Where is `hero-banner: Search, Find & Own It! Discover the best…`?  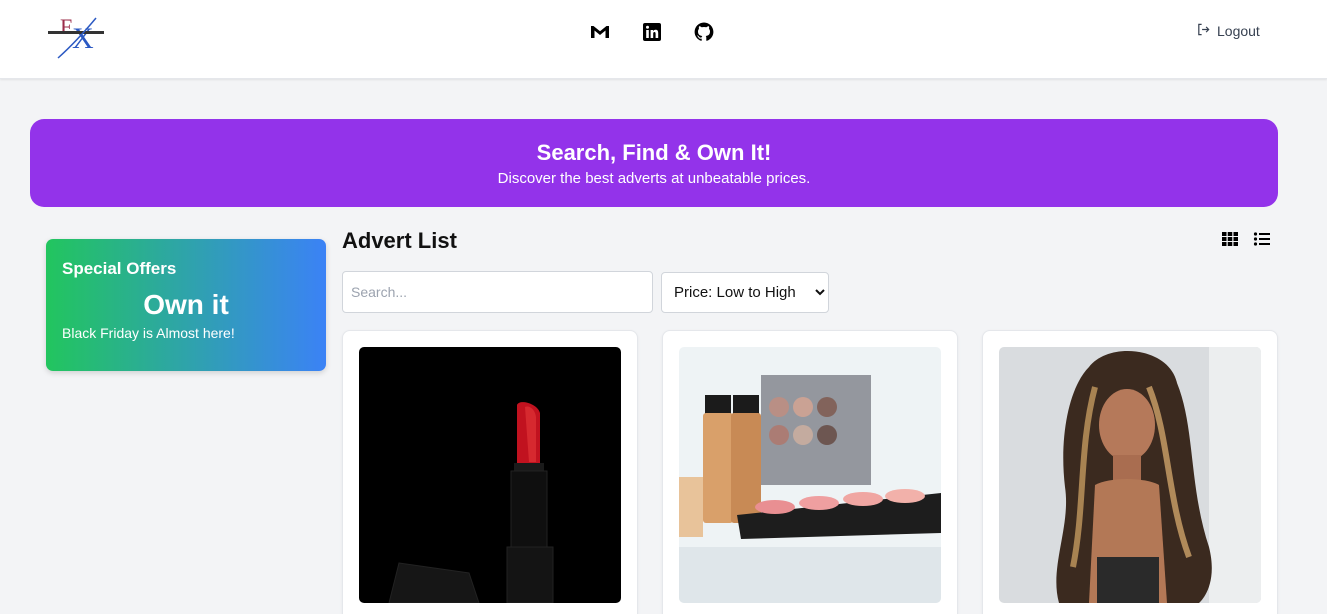
hero-banner: Search, Find & Own It! Discover the best… is located at coordinates (654, 163).